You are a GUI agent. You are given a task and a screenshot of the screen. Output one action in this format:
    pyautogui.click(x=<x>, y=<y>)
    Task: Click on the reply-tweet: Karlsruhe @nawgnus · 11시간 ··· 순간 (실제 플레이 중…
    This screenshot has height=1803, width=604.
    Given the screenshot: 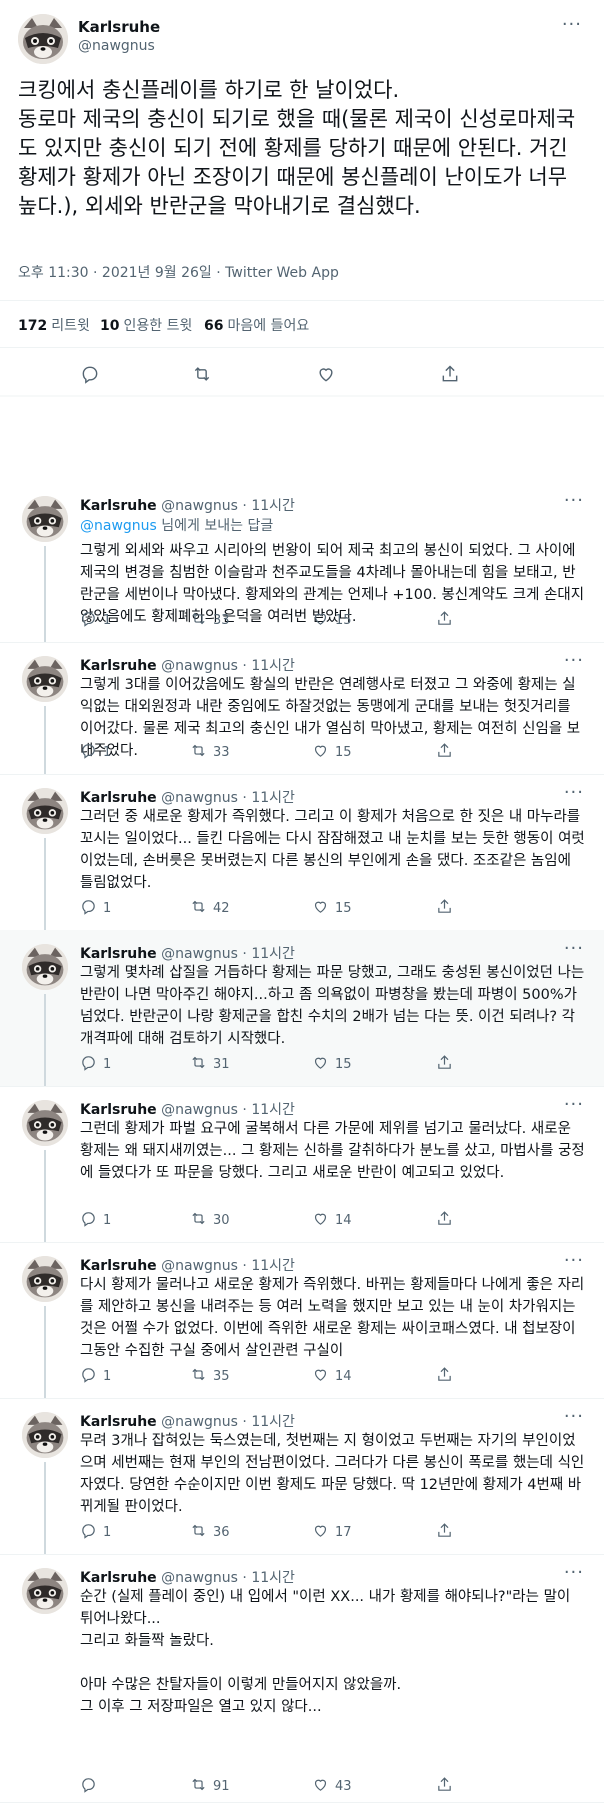 What is the action you would take?
    pyautogui.click(x=302, y=1678)
    